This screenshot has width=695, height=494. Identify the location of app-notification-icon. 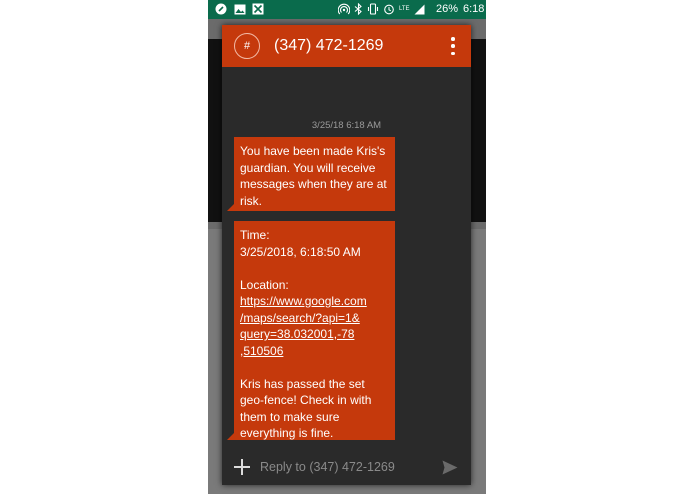
(221, 9).